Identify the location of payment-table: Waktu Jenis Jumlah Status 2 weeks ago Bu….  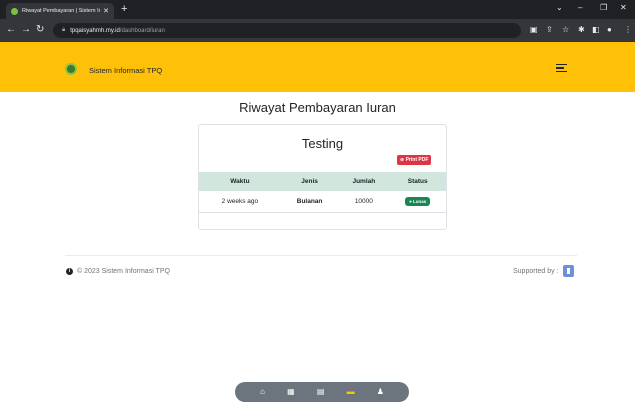
(322, 192).